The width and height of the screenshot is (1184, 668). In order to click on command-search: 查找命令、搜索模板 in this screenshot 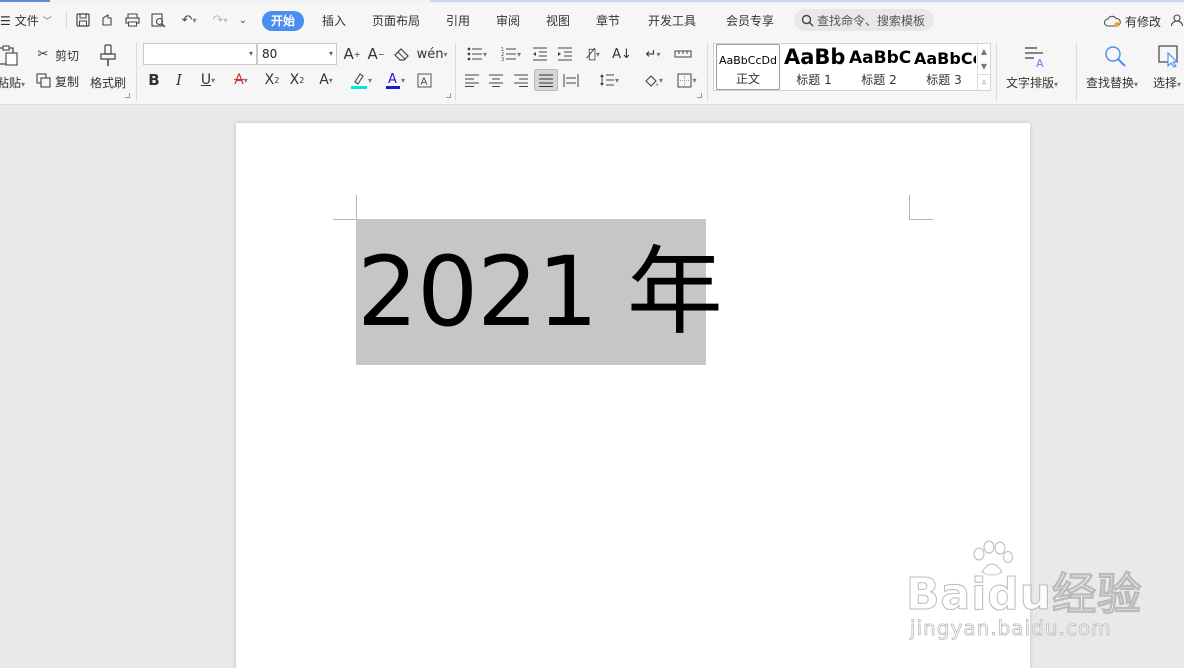, I will do `click(864, 20)`.